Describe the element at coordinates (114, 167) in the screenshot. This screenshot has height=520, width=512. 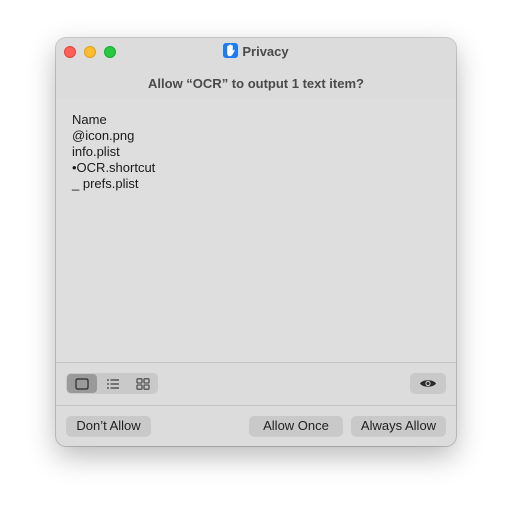
I see `output-text-line: •OCR.shortcut` at that location.